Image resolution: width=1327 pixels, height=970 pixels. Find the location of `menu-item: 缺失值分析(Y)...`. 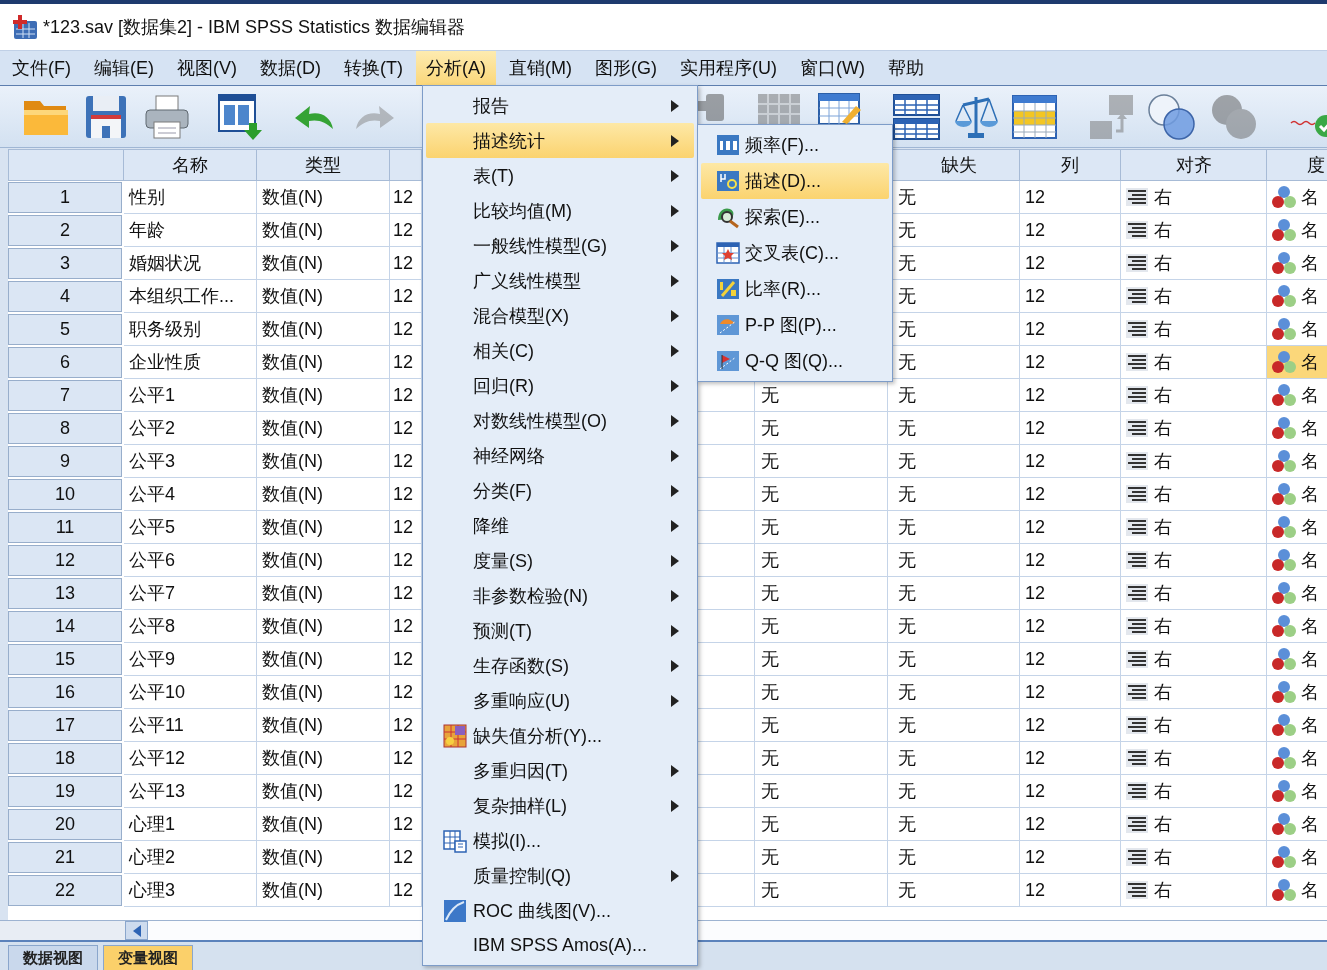

menu-item: 缺失值分析(Y)... is located at coordinates (560, 735).